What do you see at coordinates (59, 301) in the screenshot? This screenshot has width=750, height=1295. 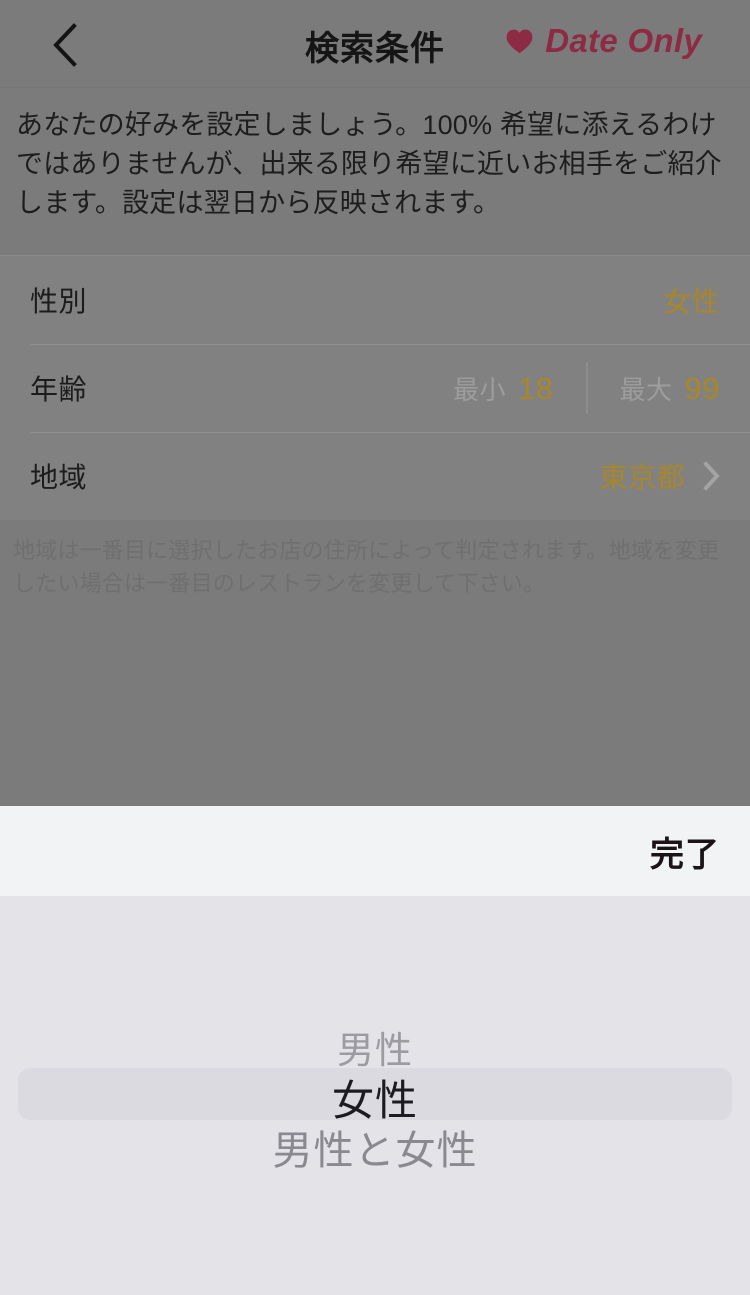 I see `row-label-gender: 性別` at bounding box center [59, 301].